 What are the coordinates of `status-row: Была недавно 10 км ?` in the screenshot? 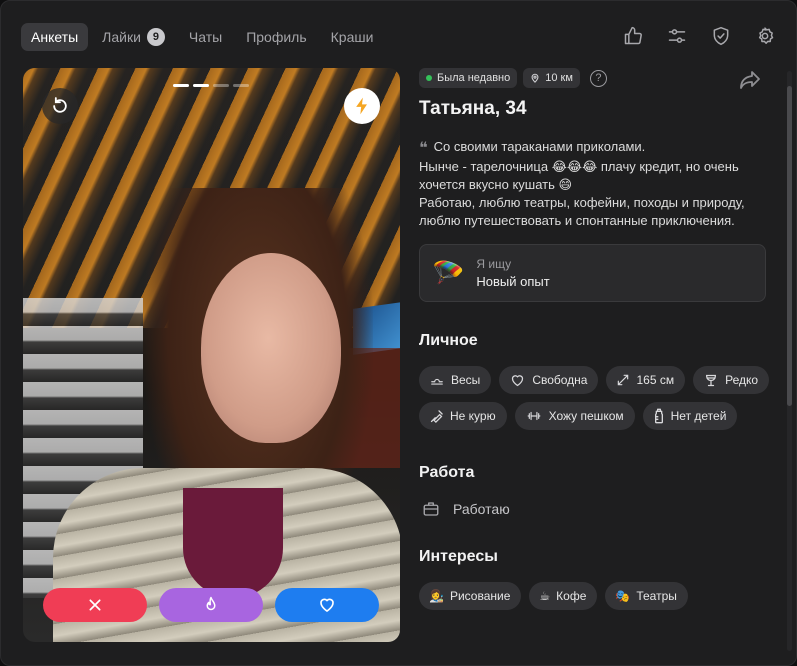 It's located at (599, 78).